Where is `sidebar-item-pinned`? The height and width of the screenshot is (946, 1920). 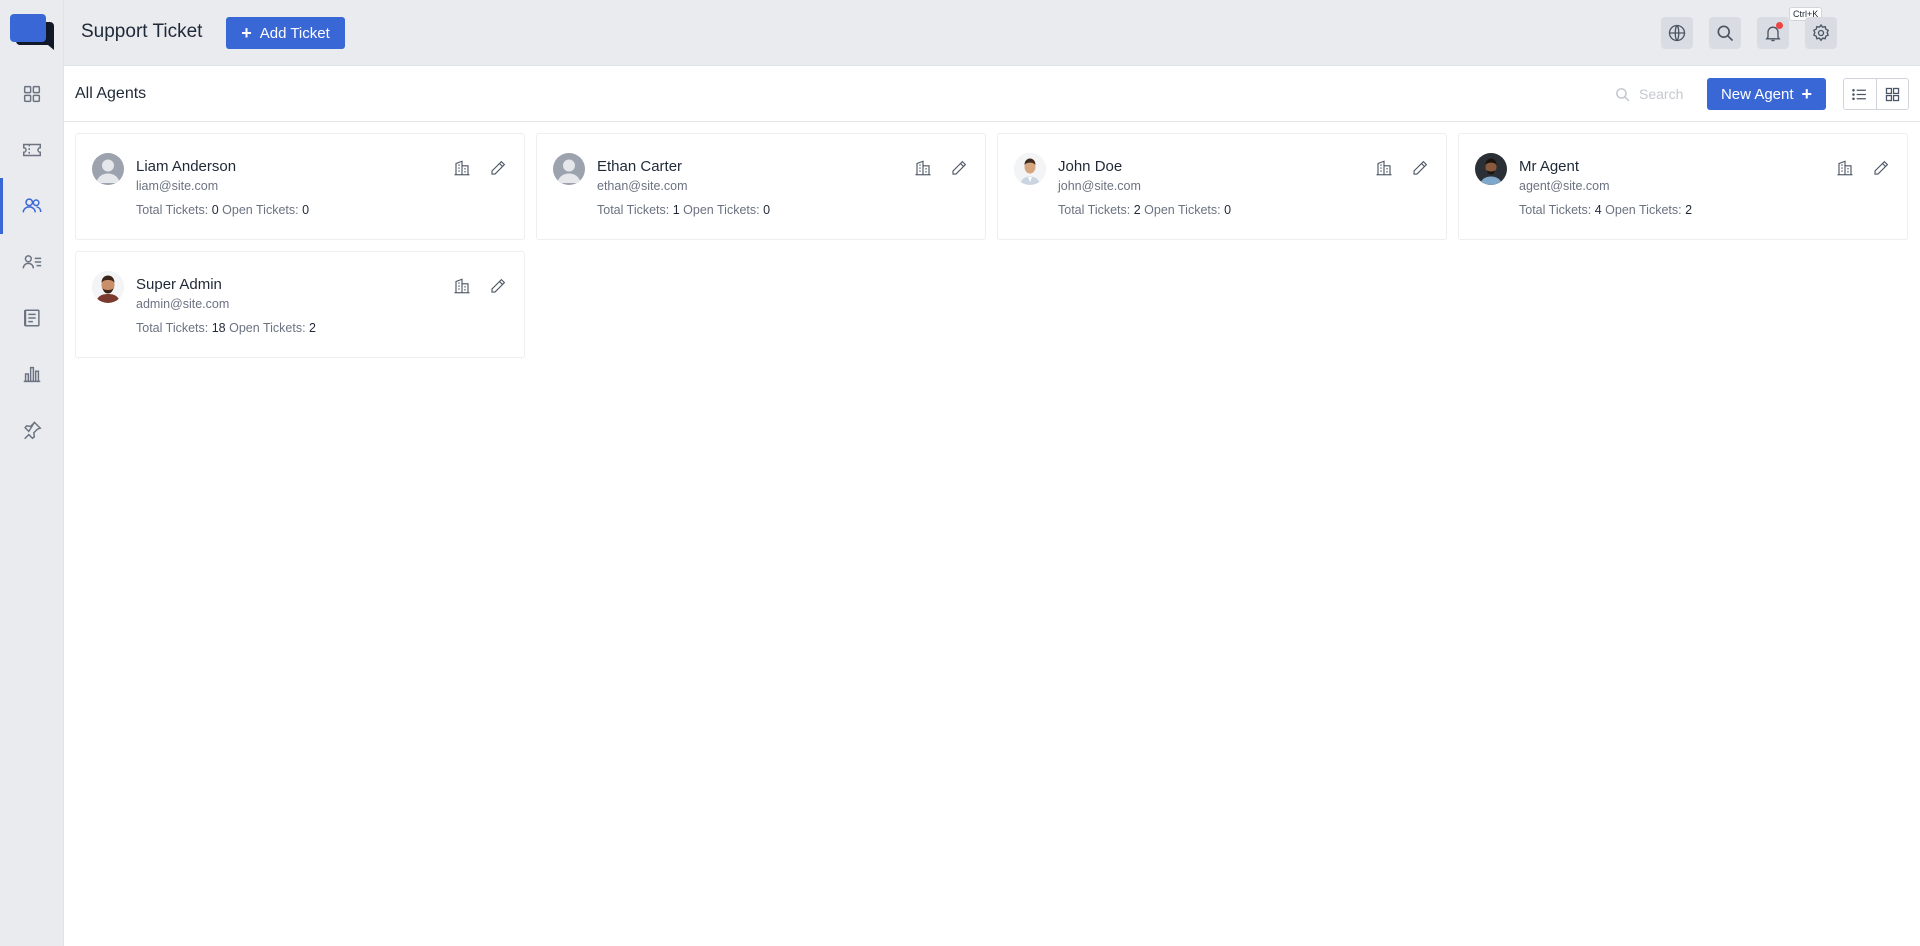 sidebar-item-pinned is located at coordinates (32, 430).